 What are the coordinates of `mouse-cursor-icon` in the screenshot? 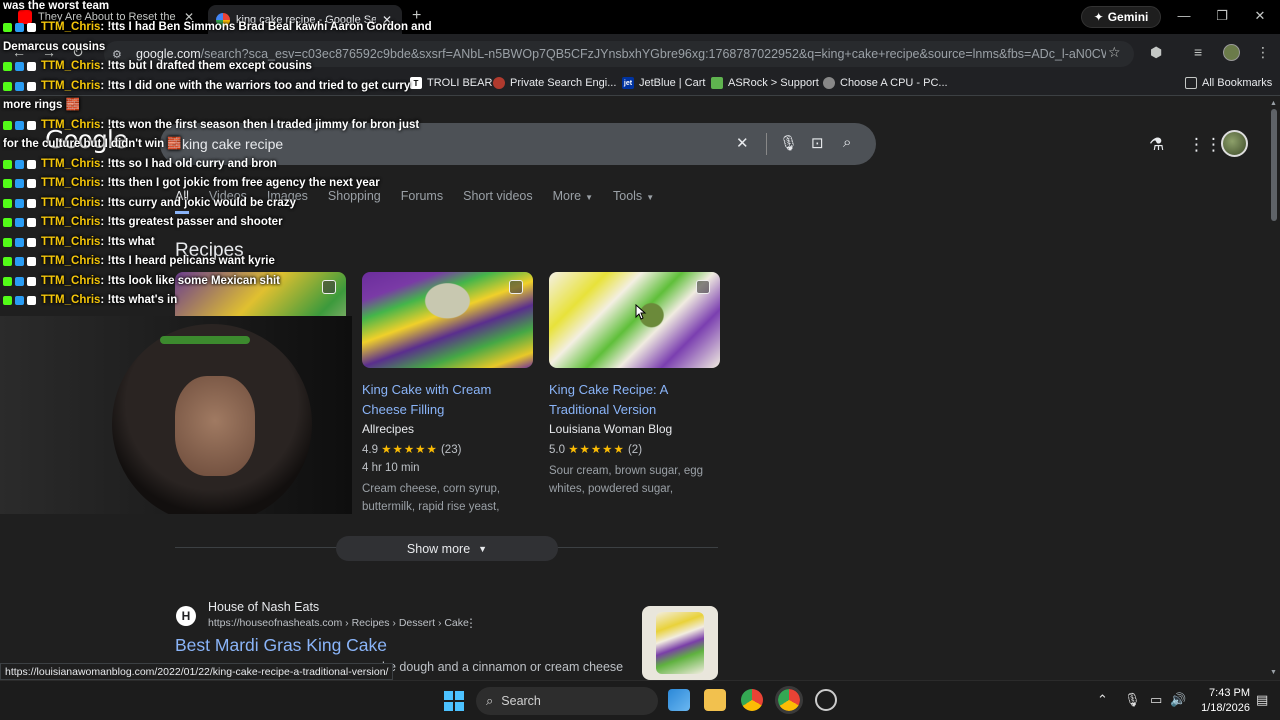 It's located at (641, 312).